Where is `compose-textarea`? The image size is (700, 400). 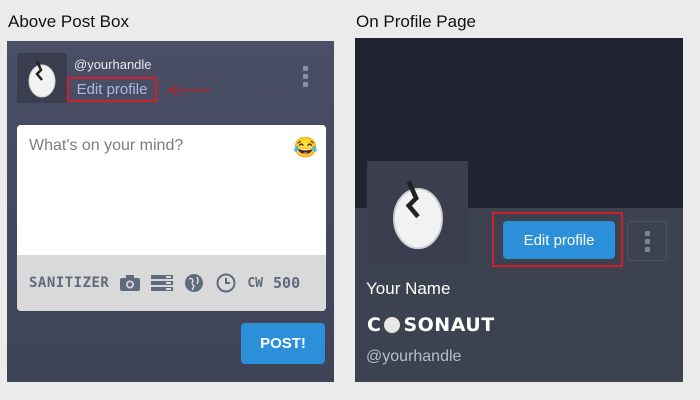
compose-textarea is located at coordinates (171, 190).